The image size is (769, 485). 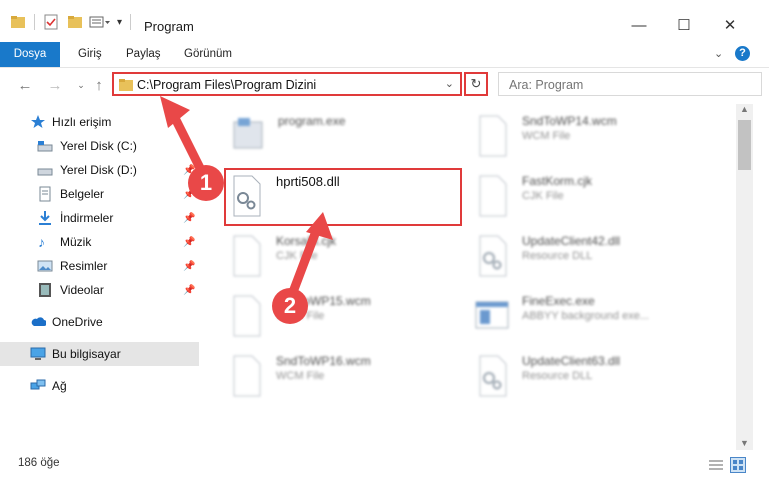 I want to click on step-badge-2: 2, so click(x=290, y=306).